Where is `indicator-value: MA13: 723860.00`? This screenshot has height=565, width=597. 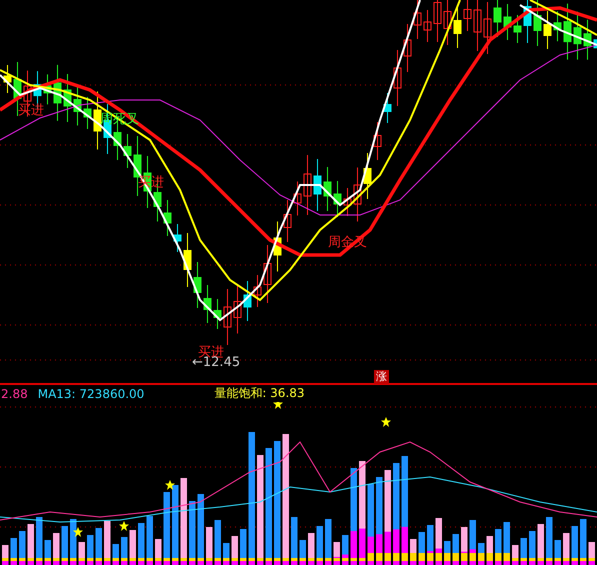
indicator-value: MA13: 723860.00 is located at coordinates (91, 393).